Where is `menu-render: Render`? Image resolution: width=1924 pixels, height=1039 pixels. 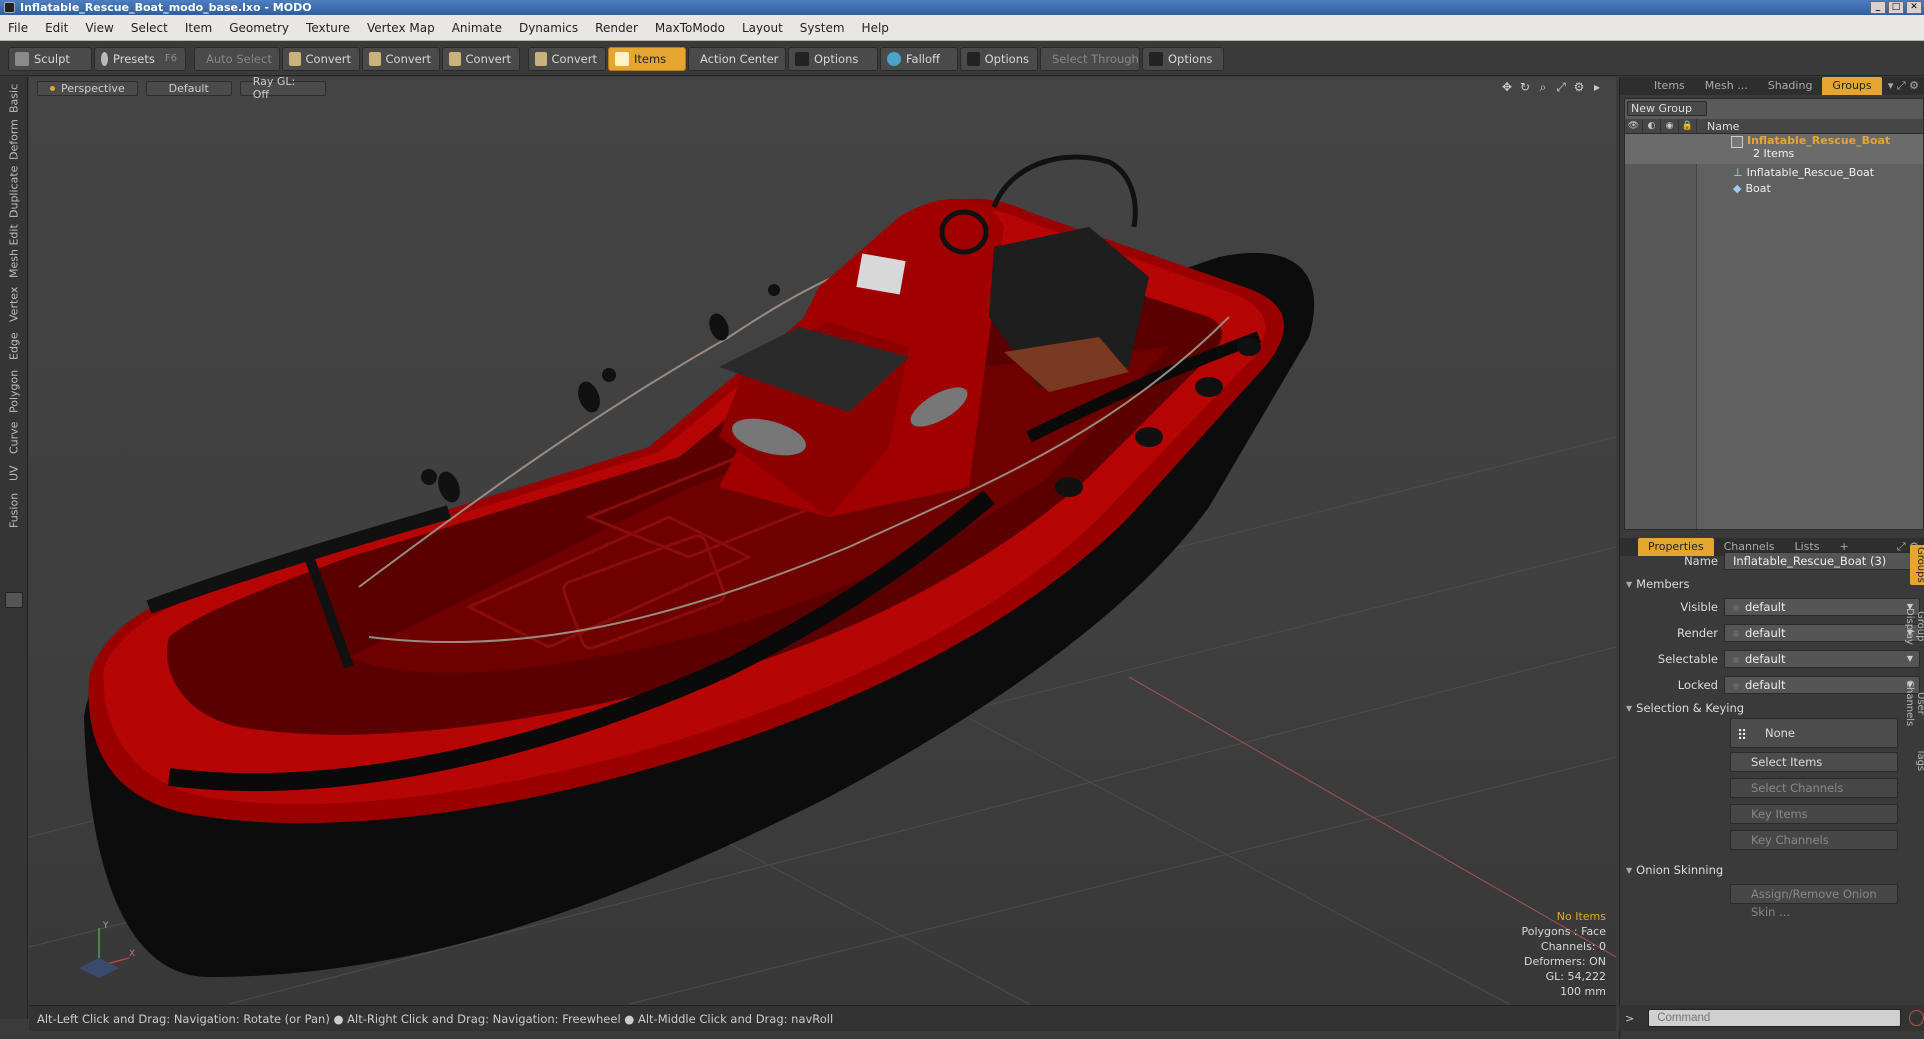
menu-render: Render is located at coordinates (616, 28).